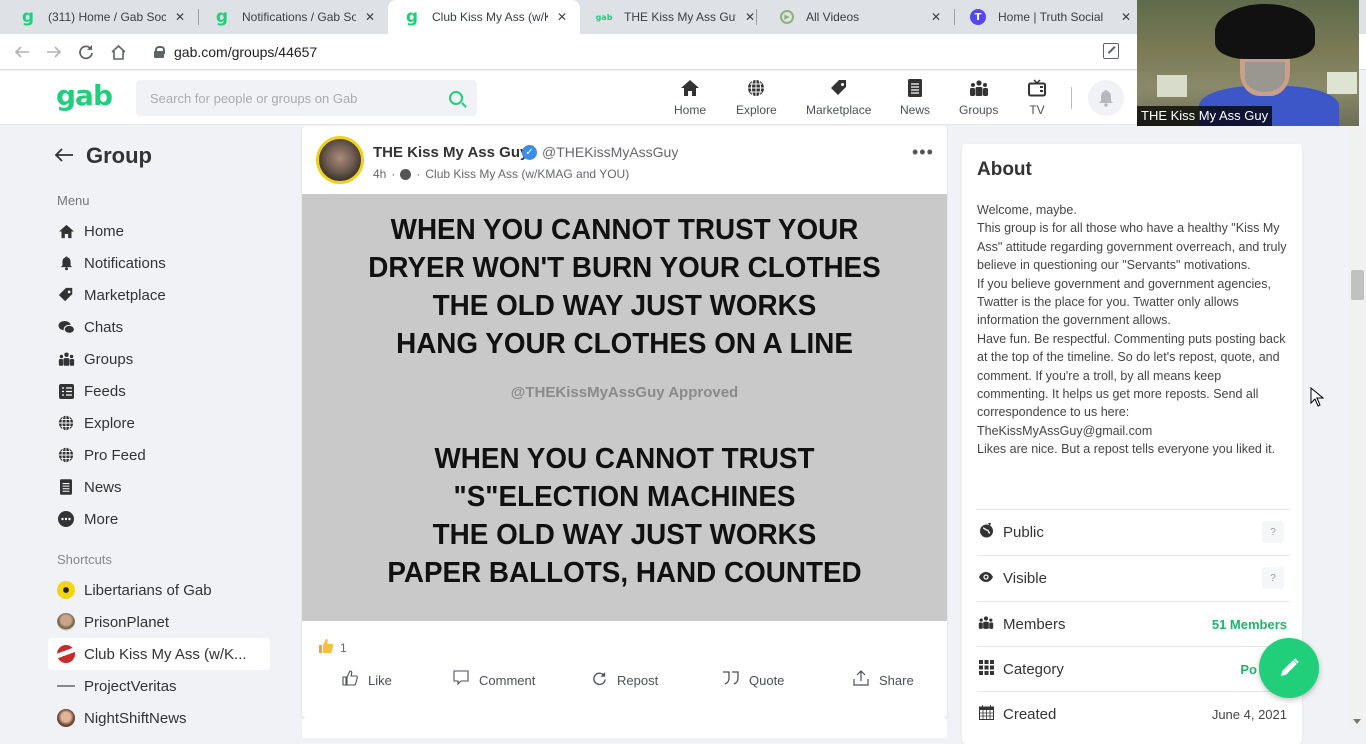  I want to click on arrow-right-icon, so click(54, 52).